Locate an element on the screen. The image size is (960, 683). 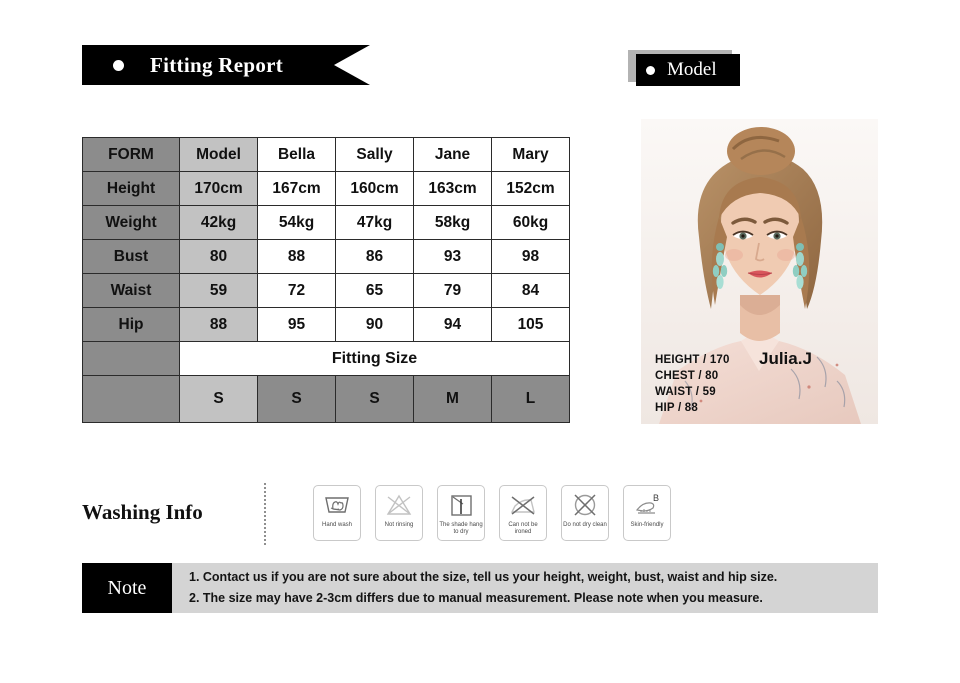
row-label-bust: Bust is located at coordinates (131, 256).